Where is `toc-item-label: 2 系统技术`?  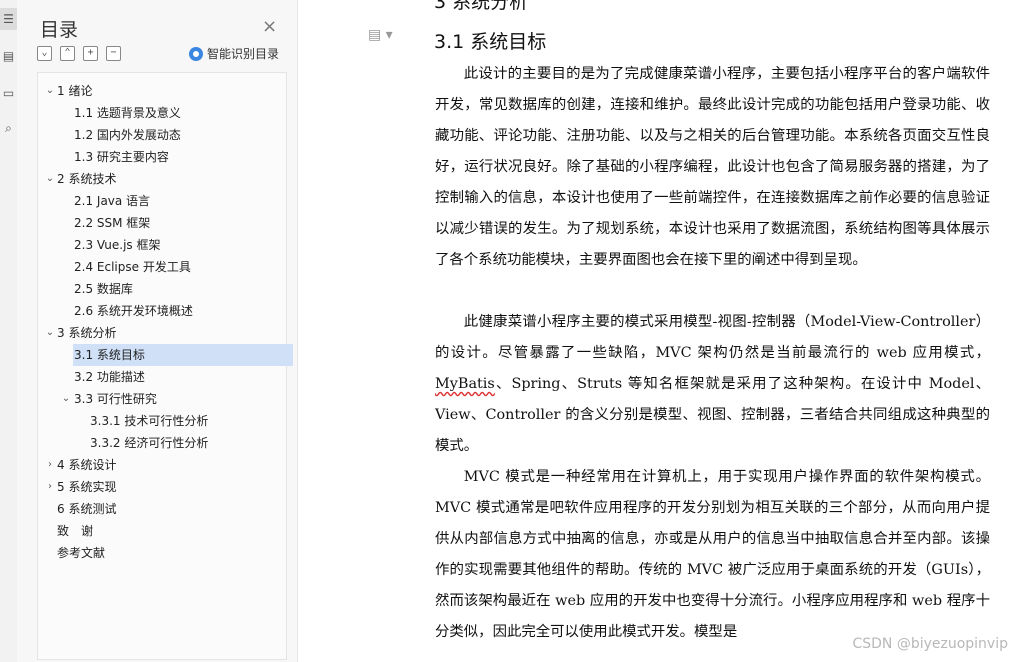 toc-item-label: 2 系统技术 is located at coordinates (87, 179).